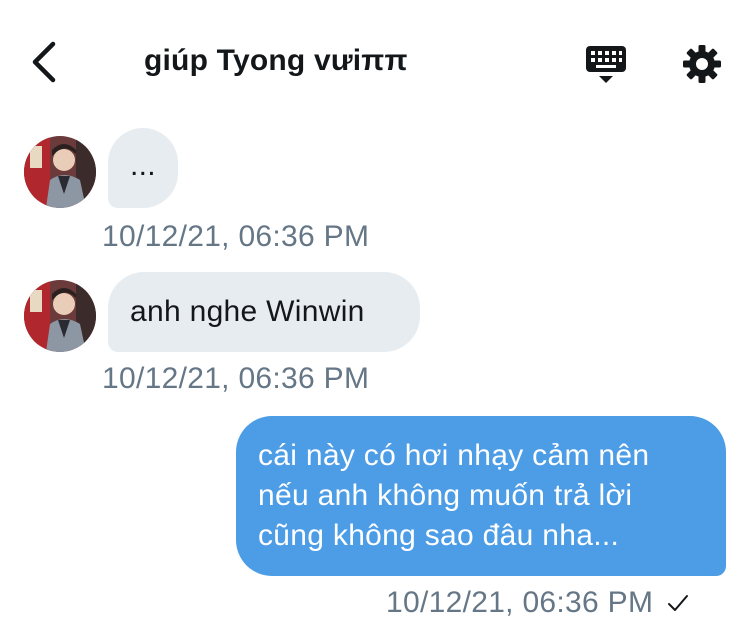 Image resolution: width=750 pixels, height=630 pixels. I want to click on keyboard-icon, so click(606, 64).